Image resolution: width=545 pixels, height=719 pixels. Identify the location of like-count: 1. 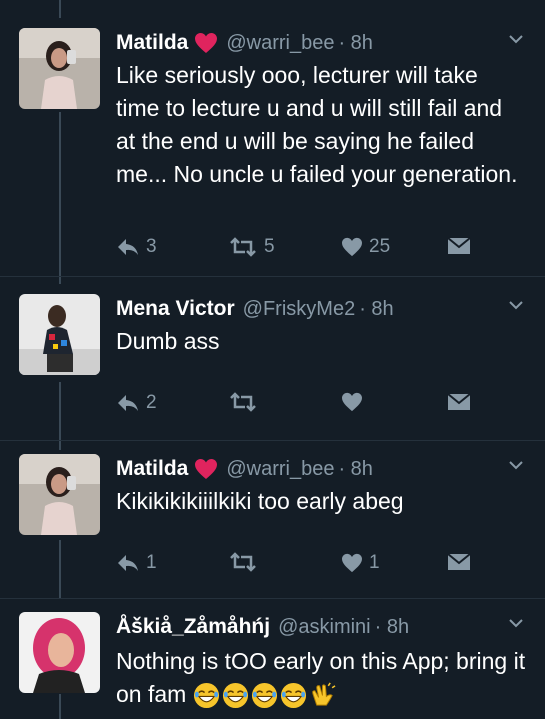
(374, 562).